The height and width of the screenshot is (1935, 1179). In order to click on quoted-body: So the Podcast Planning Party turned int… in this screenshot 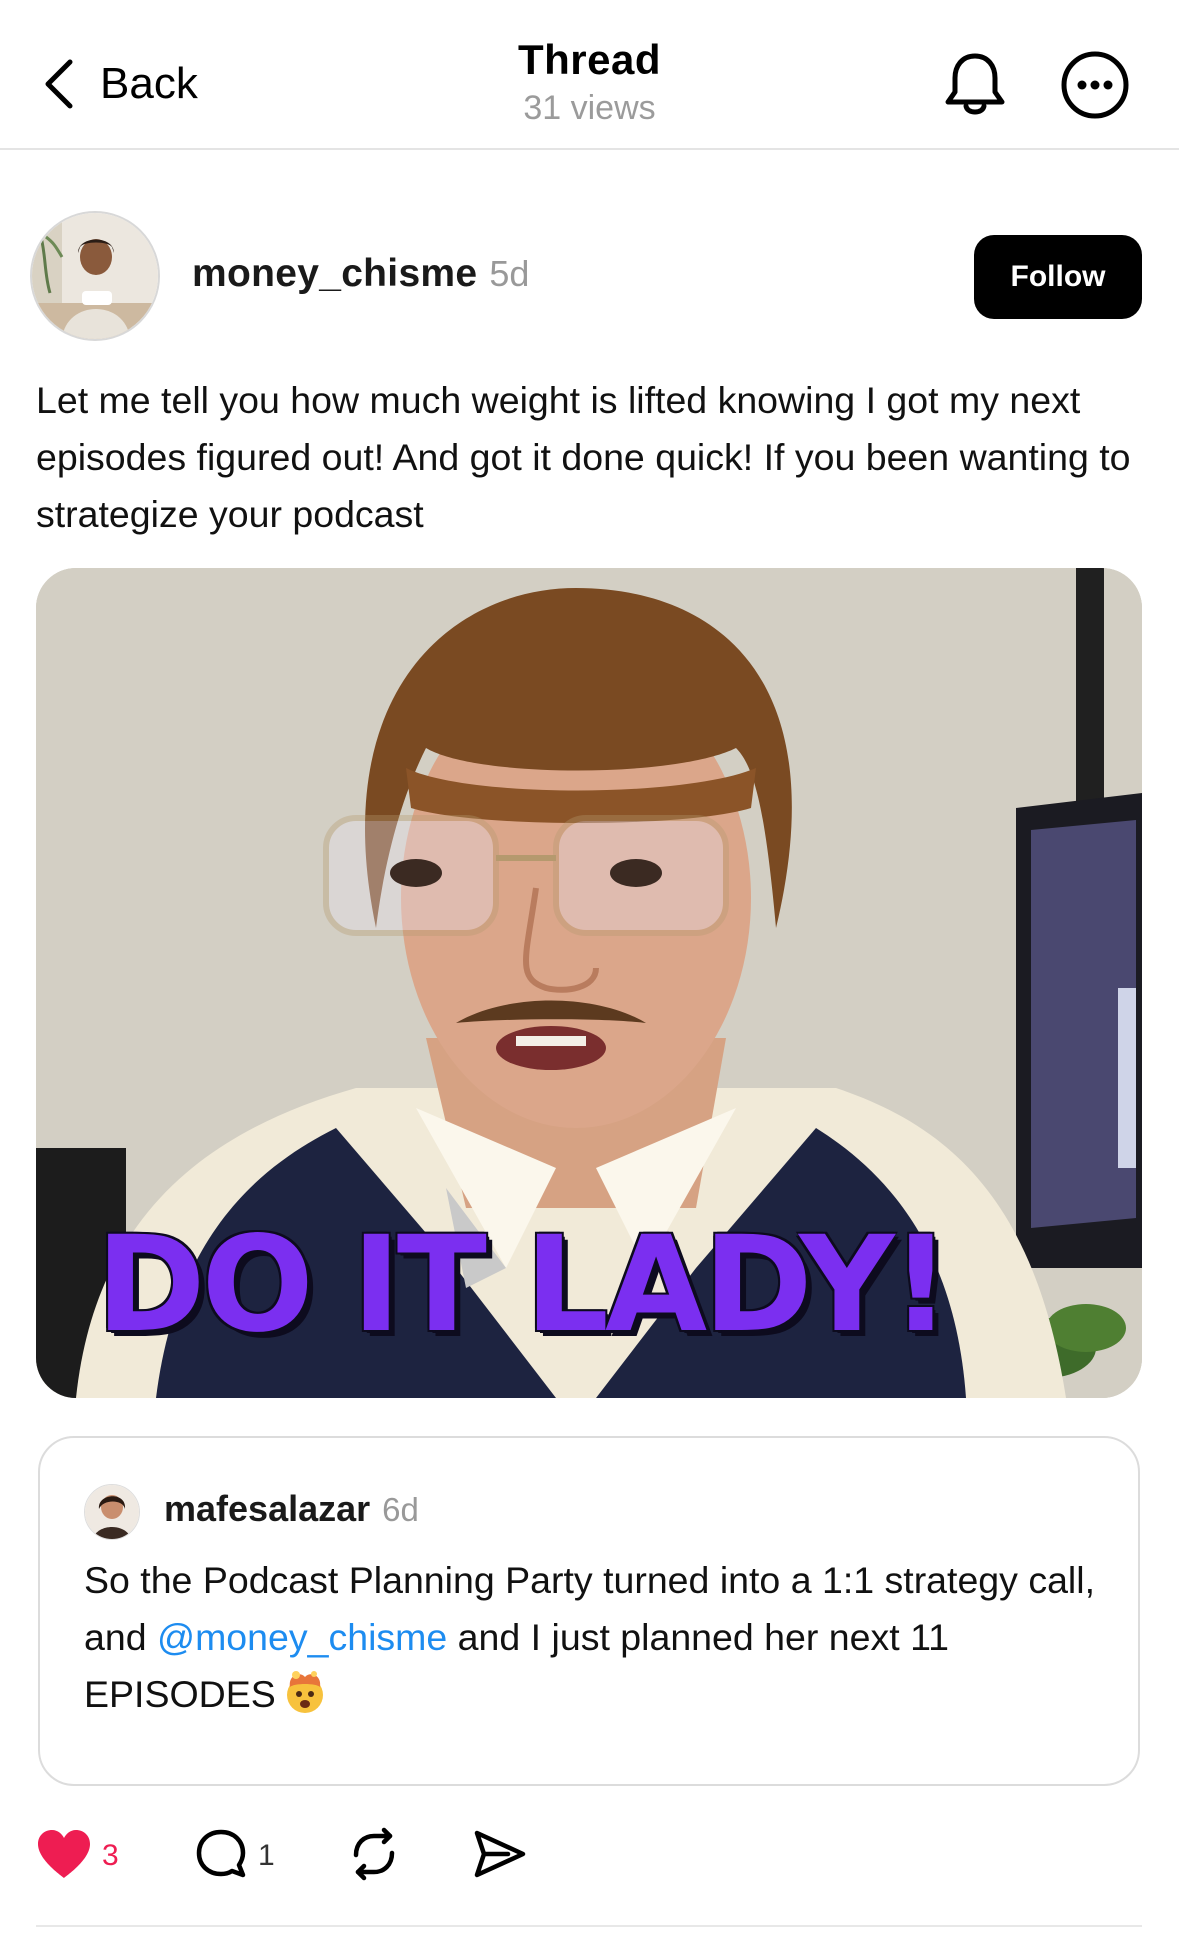, I will do `click(594, 1637)`.